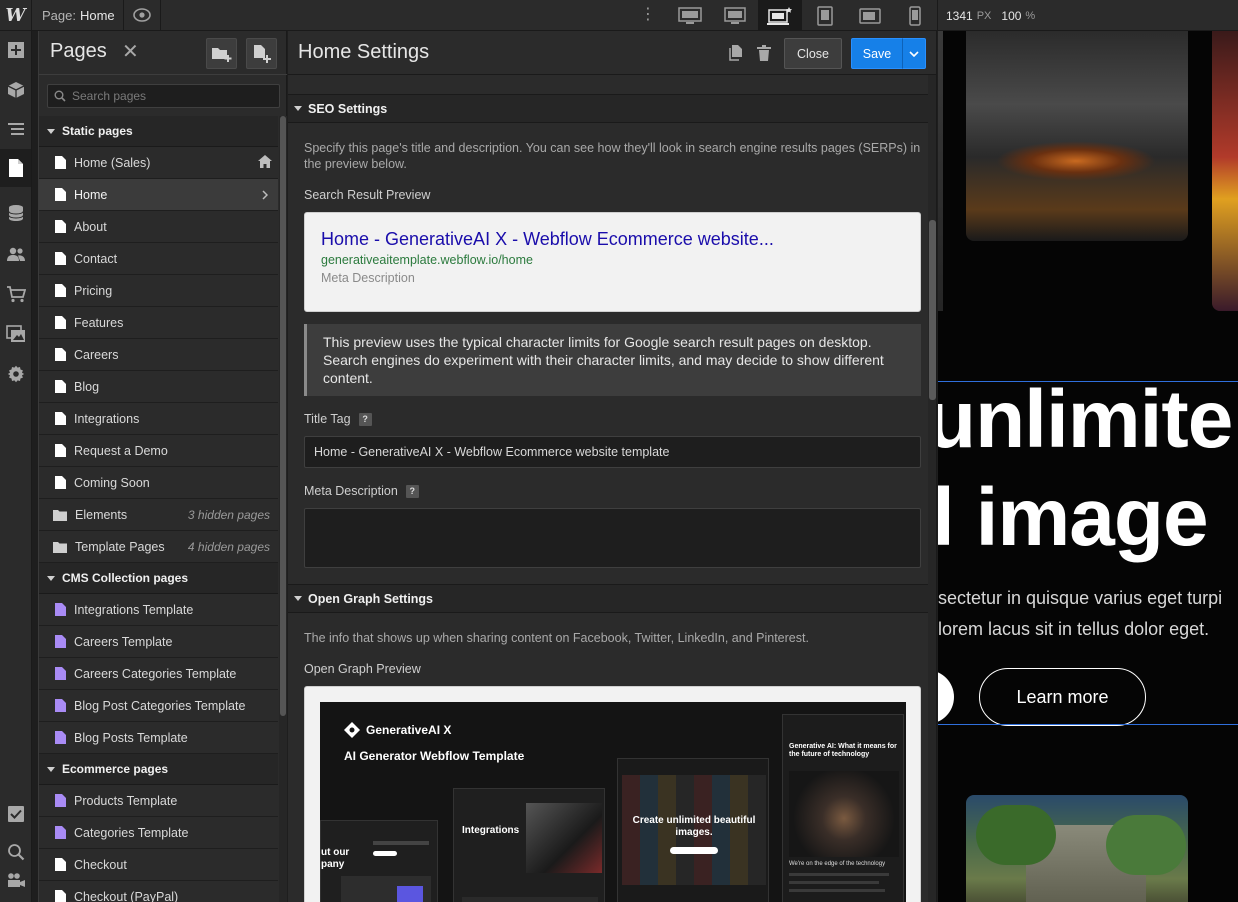 This screenshot has height=902, width=1238. What do you see at coordinates (78, 15) in the screenshot?
I see `current-page-indicator: Page: Home` at bounding box center [78, 15].